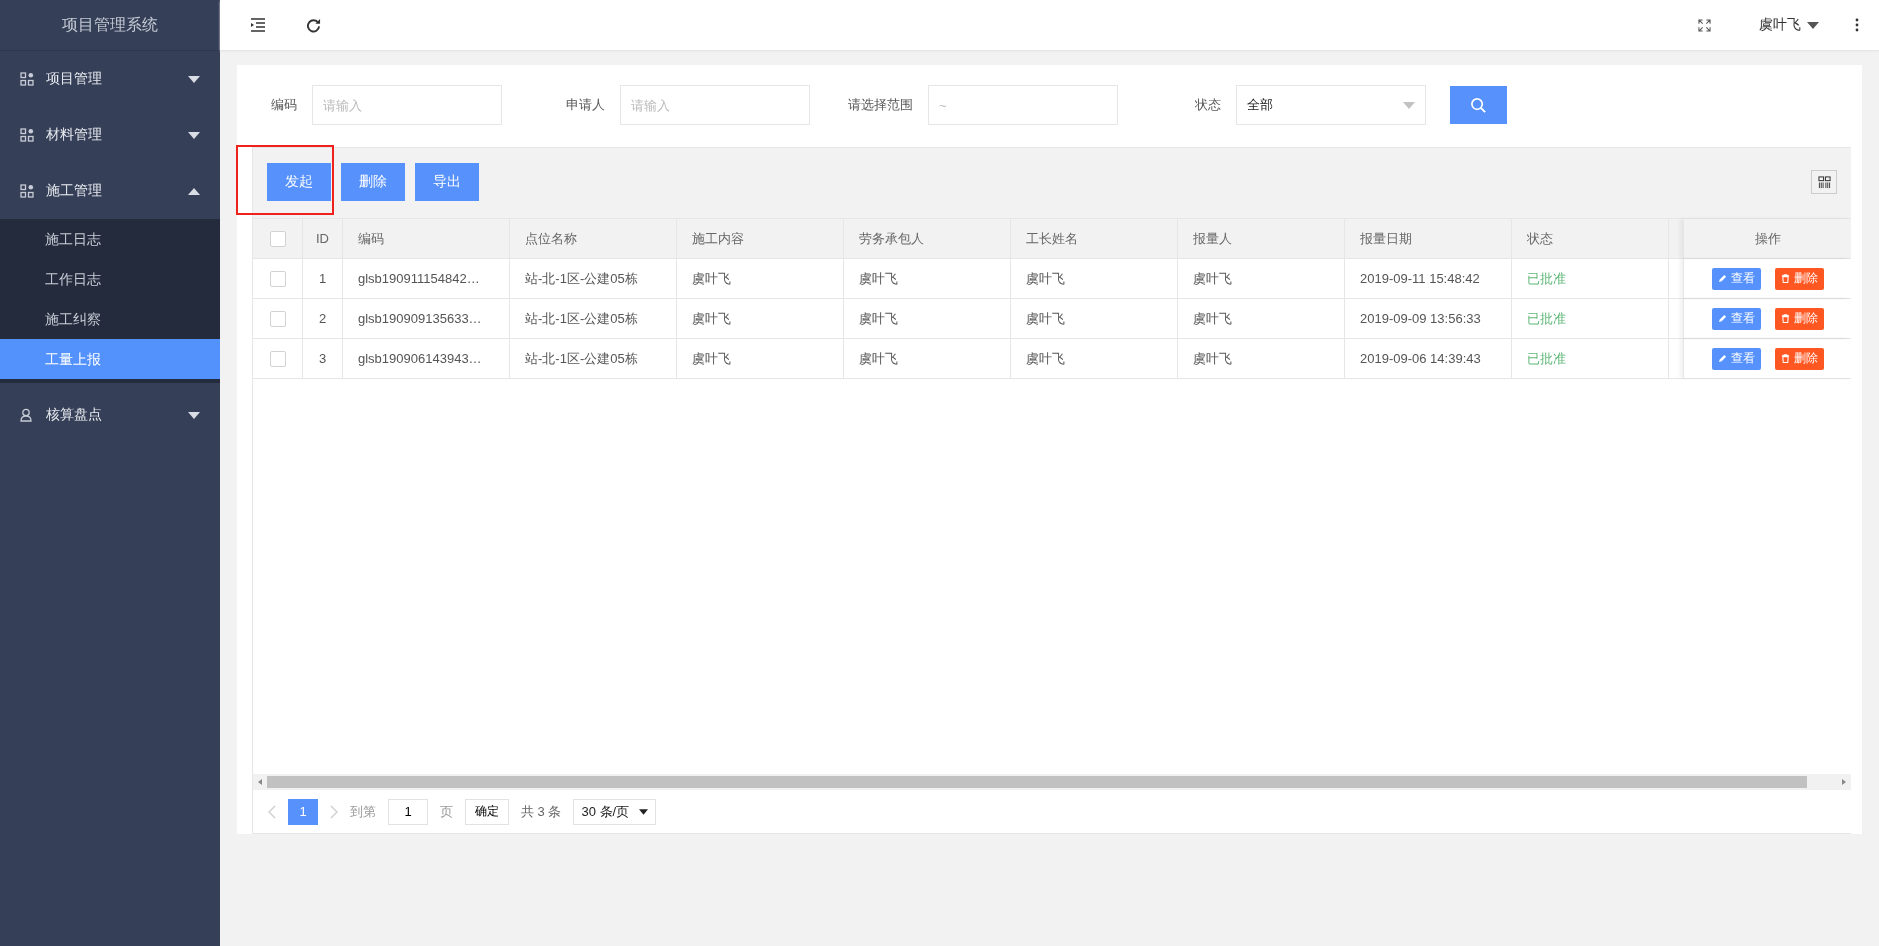 The width and height of the screenshot is (1879, 946). What do you see at coordinates (1428, 278) in the screenshot?
I see `table-cell: 2019-09-11 15:48:42` at bounding box center [1428, 278].